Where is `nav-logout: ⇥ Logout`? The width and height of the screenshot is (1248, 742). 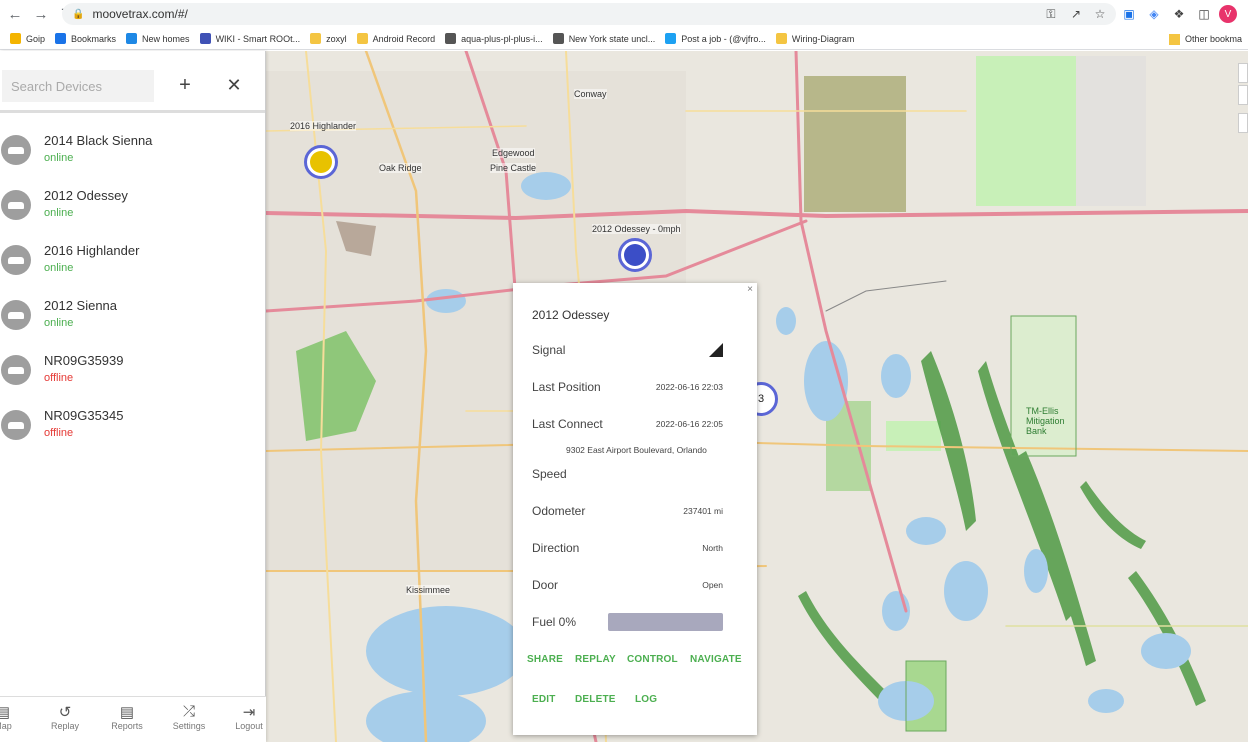 nav-logout: ⇥ Logout is located at coordinates (249, 717).